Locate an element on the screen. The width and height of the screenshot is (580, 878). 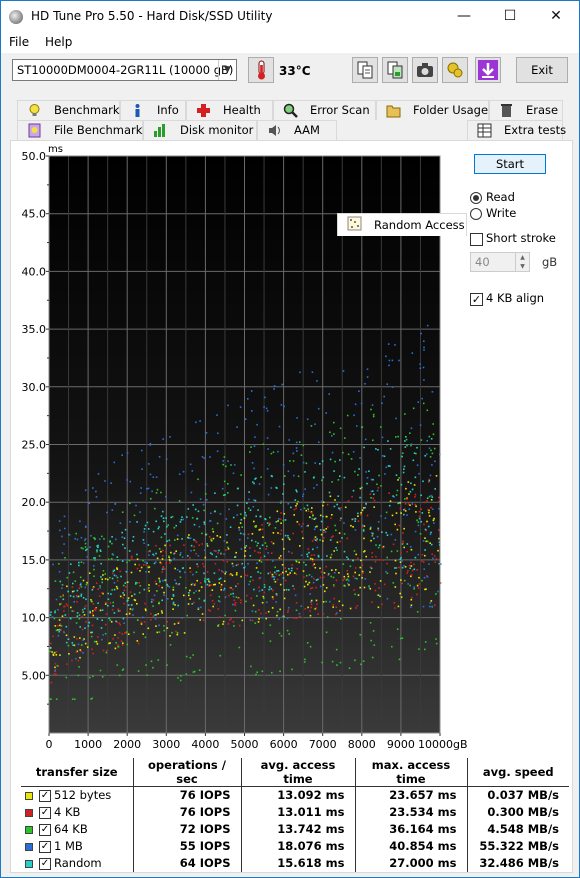
tab-error-scan: Error Scan is located at coordinates (324, 110).